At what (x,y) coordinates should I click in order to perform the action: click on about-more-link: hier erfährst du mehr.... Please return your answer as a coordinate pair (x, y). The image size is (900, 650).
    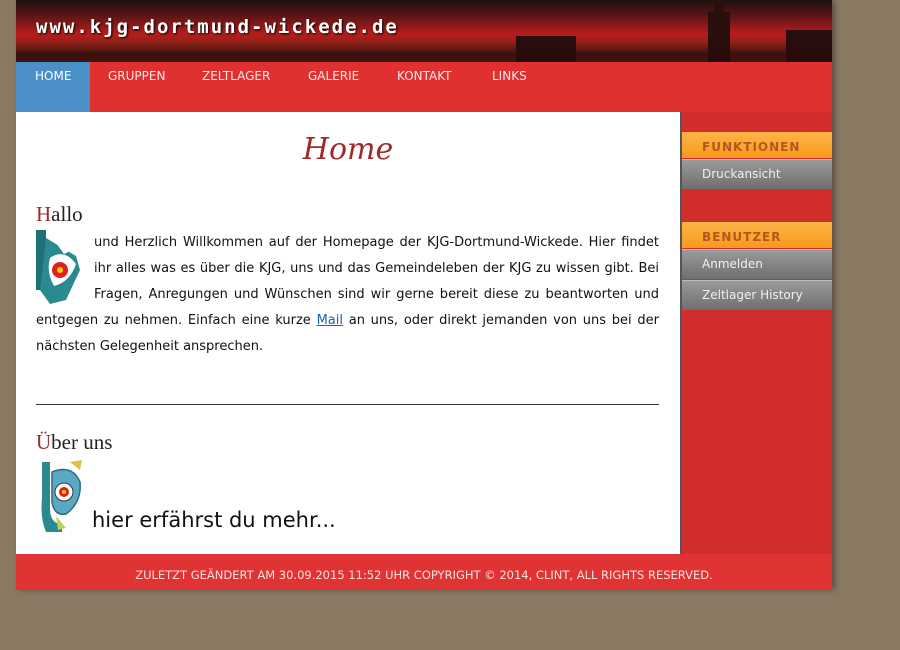
    Looking at the image, I should click on (214, 520).